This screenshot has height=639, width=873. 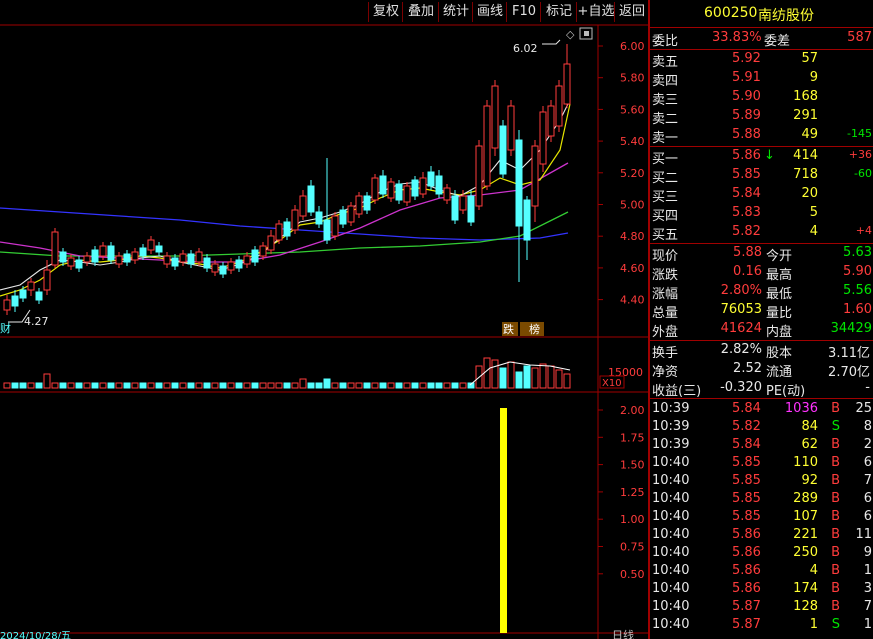 I want to click on tick-row: 10:40 5.85 289 B 6, so click(x=762, y=500).